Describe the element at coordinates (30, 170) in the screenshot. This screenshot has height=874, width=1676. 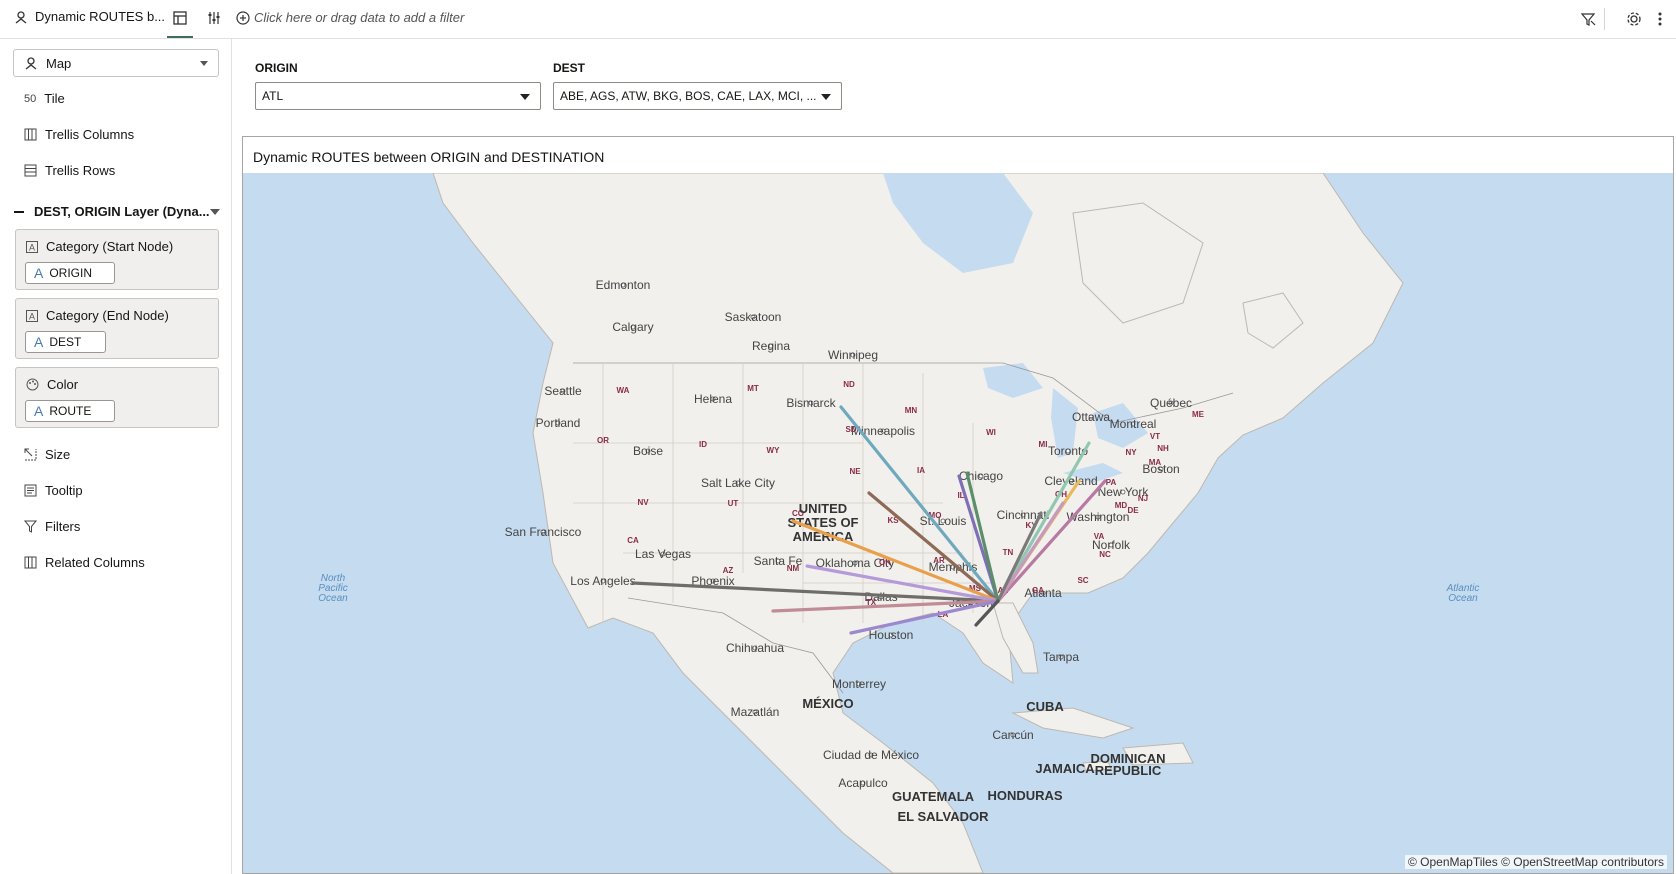
I see `trellis-rows-icon` at that location.